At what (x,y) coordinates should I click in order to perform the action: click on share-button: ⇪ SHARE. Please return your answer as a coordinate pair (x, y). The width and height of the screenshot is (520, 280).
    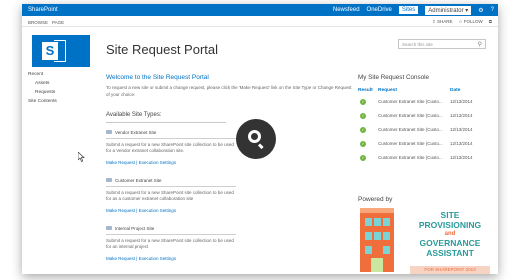
    Looking at the image, I should click on (442, 22).